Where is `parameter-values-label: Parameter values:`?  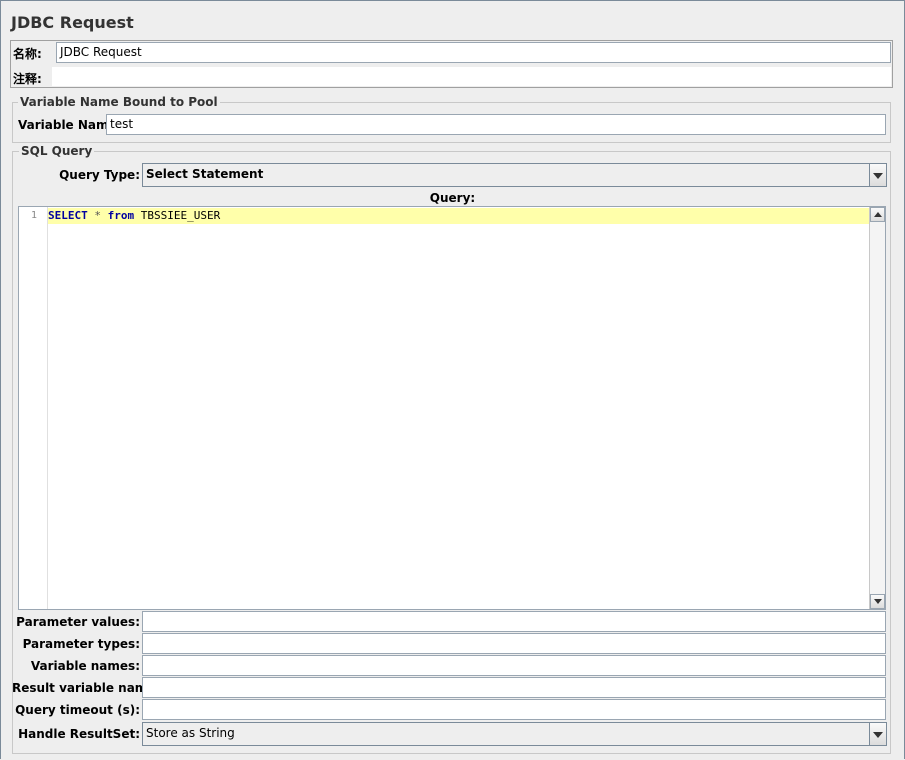
parameter-values-label: Parameter values: is located at coordinates (78, 622).